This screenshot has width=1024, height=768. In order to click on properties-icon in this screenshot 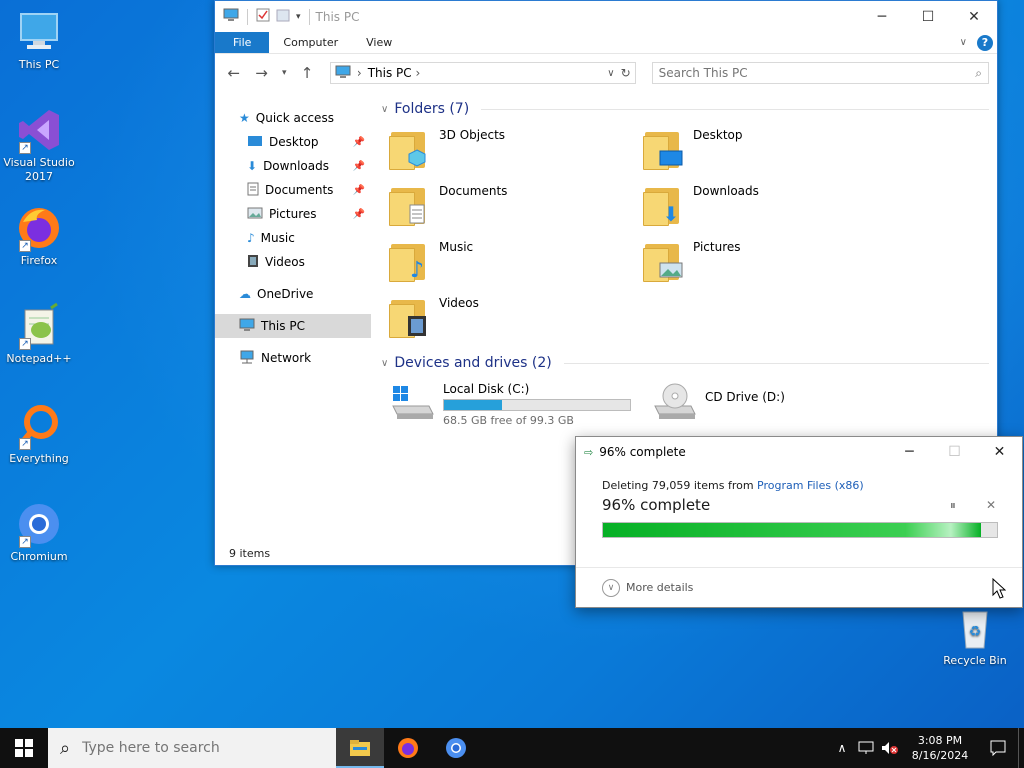, I will do `click(263, 16)`.